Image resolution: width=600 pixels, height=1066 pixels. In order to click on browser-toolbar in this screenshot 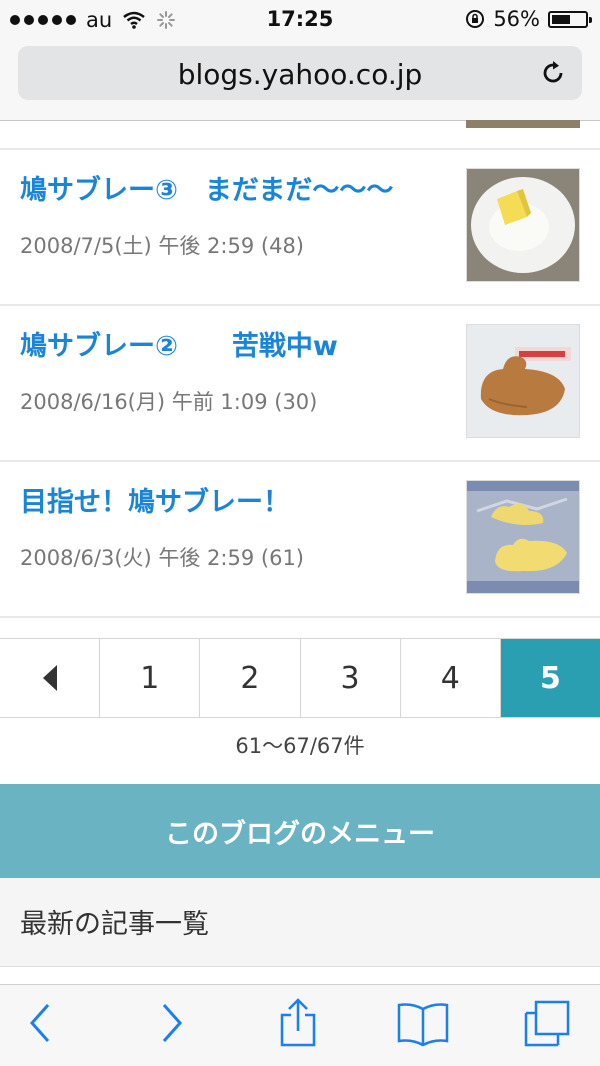, I will do `click(300, 1025)`.